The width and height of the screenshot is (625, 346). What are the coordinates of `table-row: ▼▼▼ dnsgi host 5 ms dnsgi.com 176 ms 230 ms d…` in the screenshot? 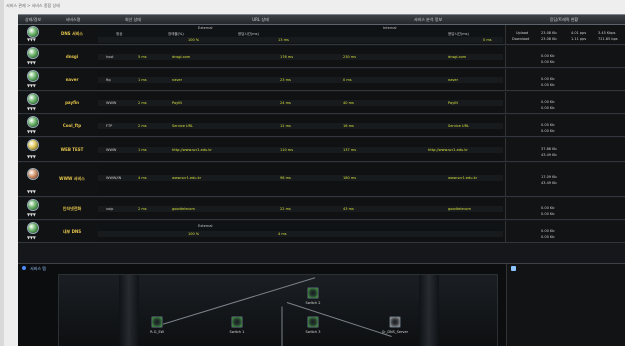 It's located at (321, 57).